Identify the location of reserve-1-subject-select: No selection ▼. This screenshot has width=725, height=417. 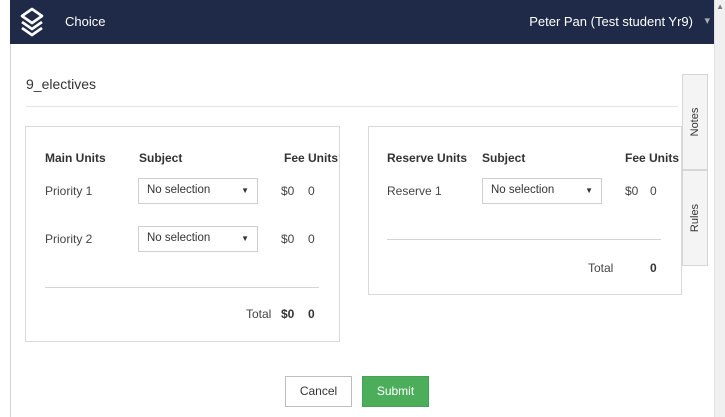
(542, 191).